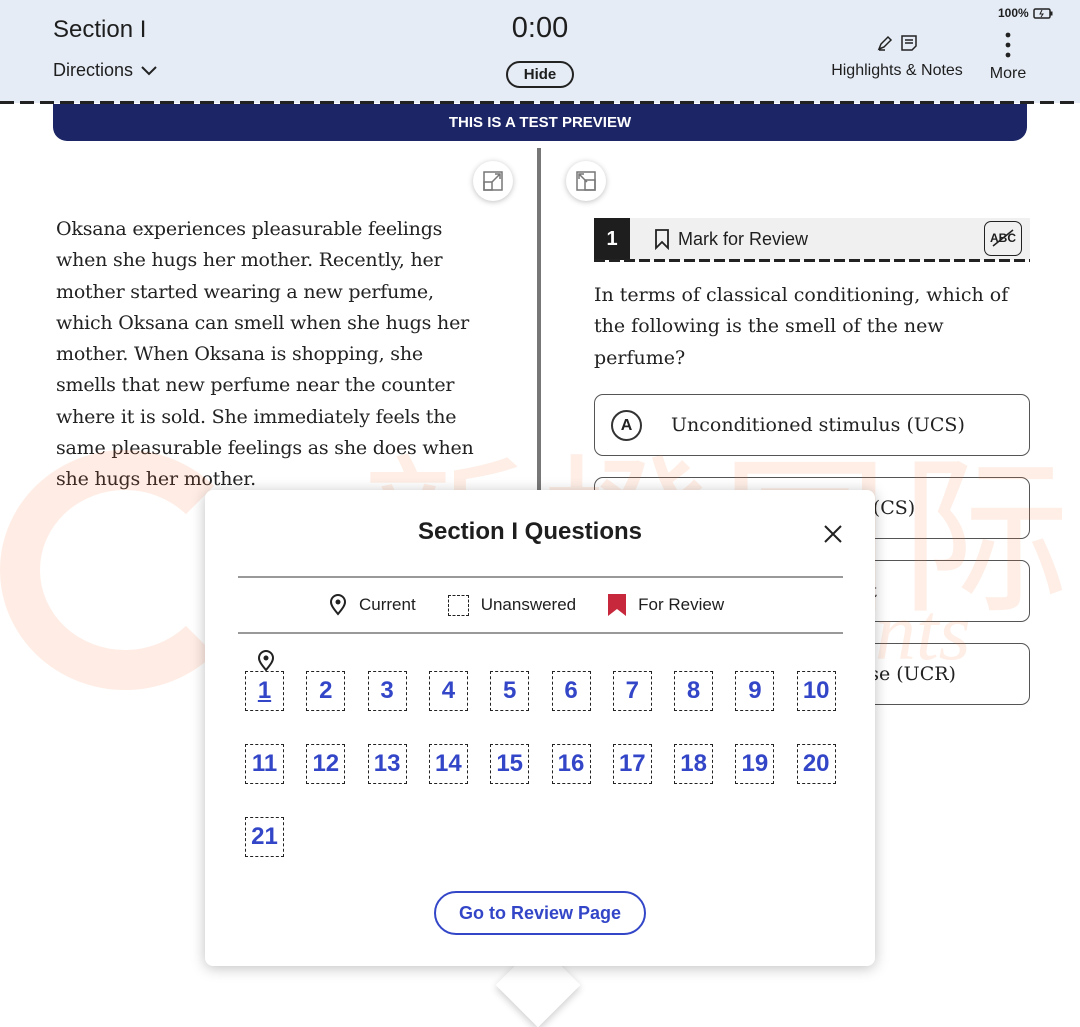  What do you see at coordinates (448, 691) in the screenshot?
I see `question-nav-4: 4` at bounding box center [448, 691].